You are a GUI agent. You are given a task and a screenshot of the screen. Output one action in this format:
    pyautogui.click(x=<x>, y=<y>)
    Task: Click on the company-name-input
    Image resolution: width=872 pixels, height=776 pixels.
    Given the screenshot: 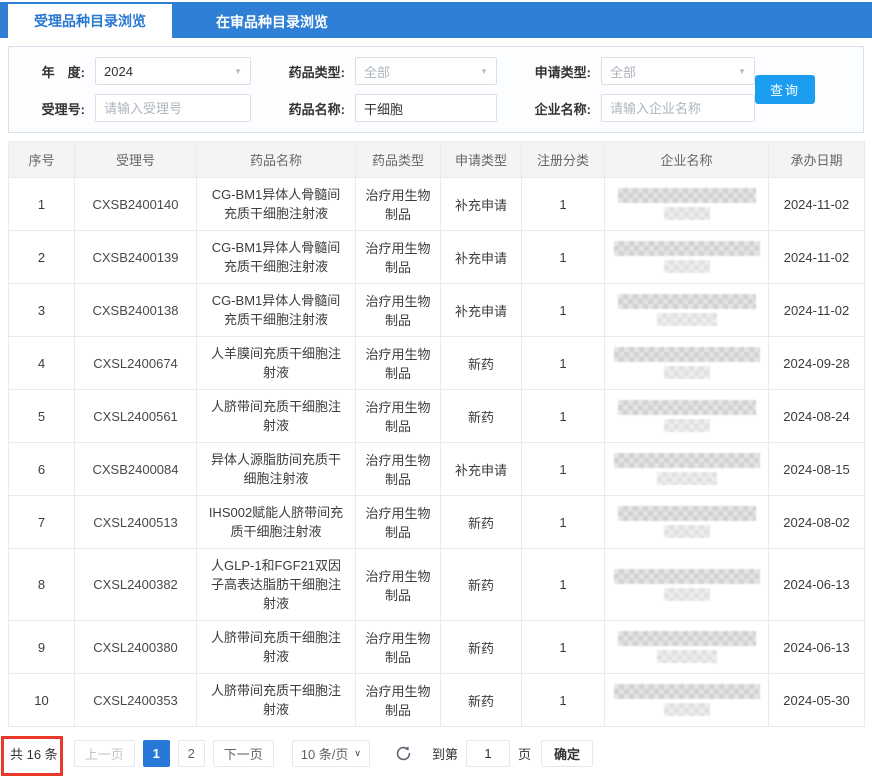 What is the action you would take?
    pyautogui.click(x=678, y=108)
    